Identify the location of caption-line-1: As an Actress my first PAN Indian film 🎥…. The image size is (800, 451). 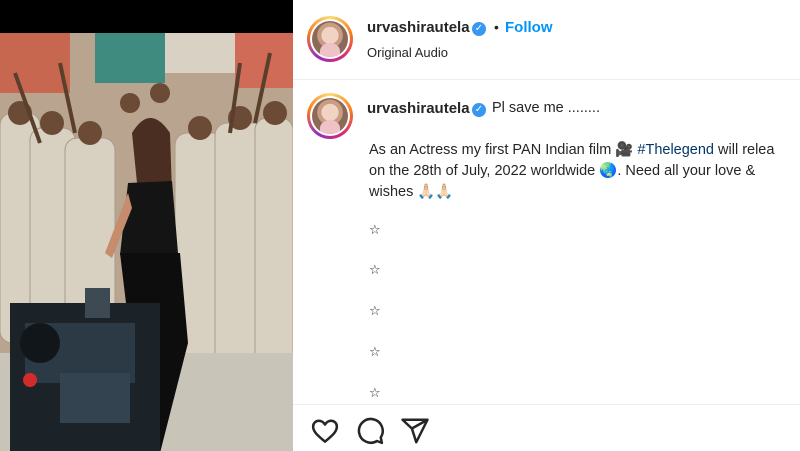
(572, 150).